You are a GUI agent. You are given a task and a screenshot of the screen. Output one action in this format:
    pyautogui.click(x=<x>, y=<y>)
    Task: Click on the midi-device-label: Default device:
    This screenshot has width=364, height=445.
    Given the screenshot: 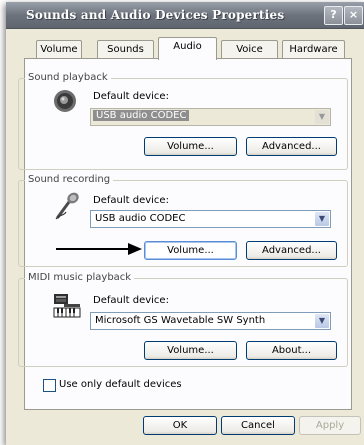 What is the action you would take?
    pyautogui.click(x=131, y=300)
    